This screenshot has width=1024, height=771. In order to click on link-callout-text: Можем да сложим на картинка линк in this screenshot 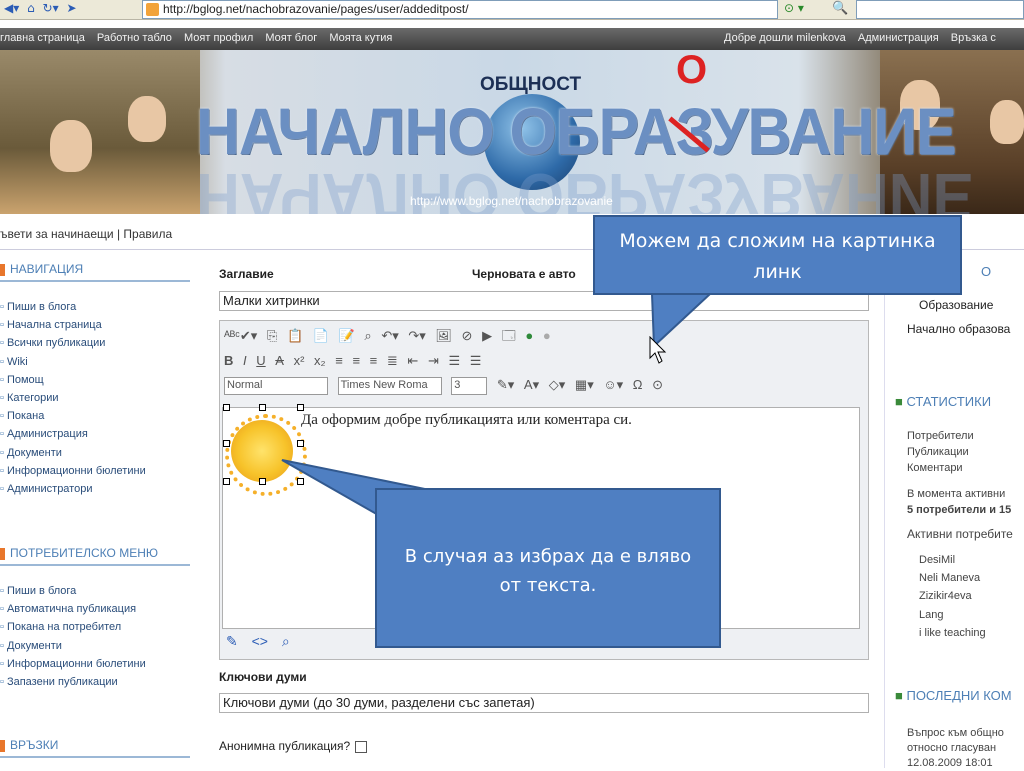, I will do `click(777, 256)`.